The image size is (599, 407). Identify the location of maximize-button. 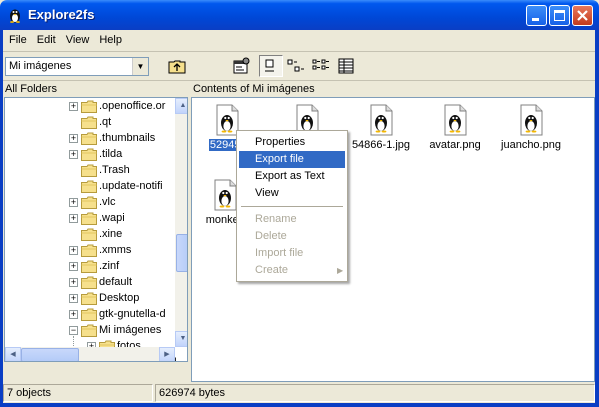
(559, 15).